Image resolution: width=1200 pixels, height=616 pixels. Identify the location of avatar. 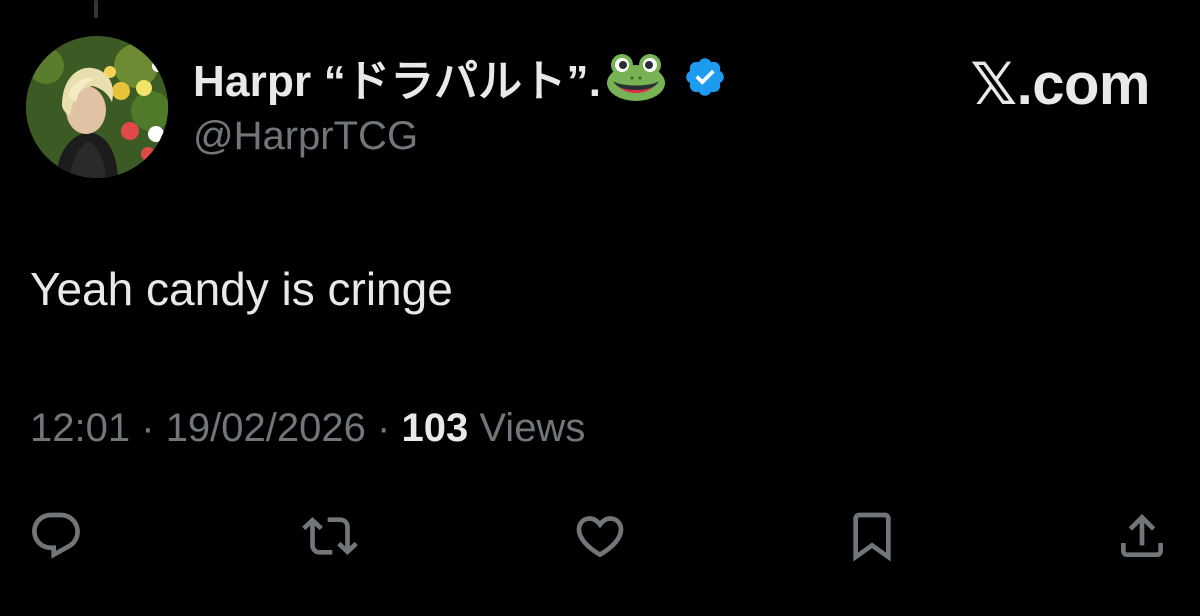
(97, 107).